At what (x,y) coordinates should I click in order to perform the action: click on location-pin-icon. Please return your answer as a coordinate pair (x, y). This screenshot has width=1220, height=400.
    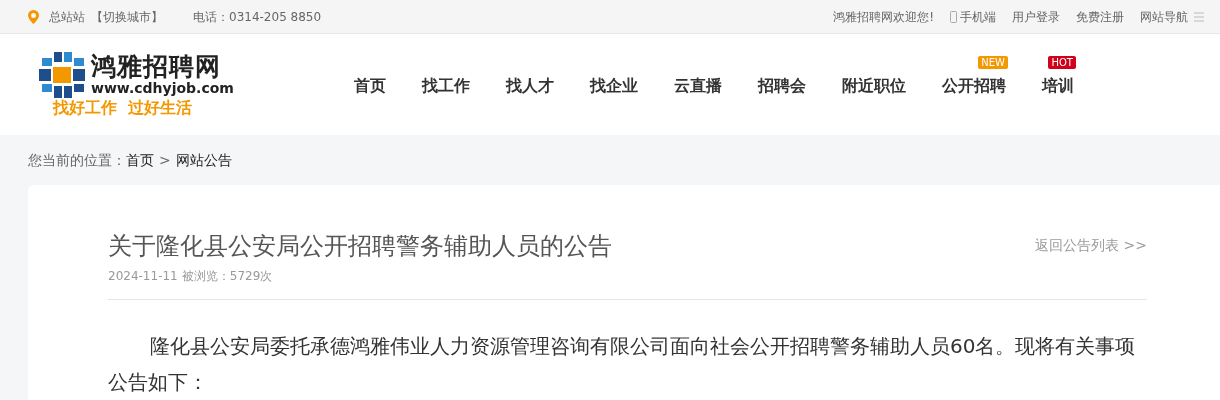
    Looking at the image, I should click on (33, 16).